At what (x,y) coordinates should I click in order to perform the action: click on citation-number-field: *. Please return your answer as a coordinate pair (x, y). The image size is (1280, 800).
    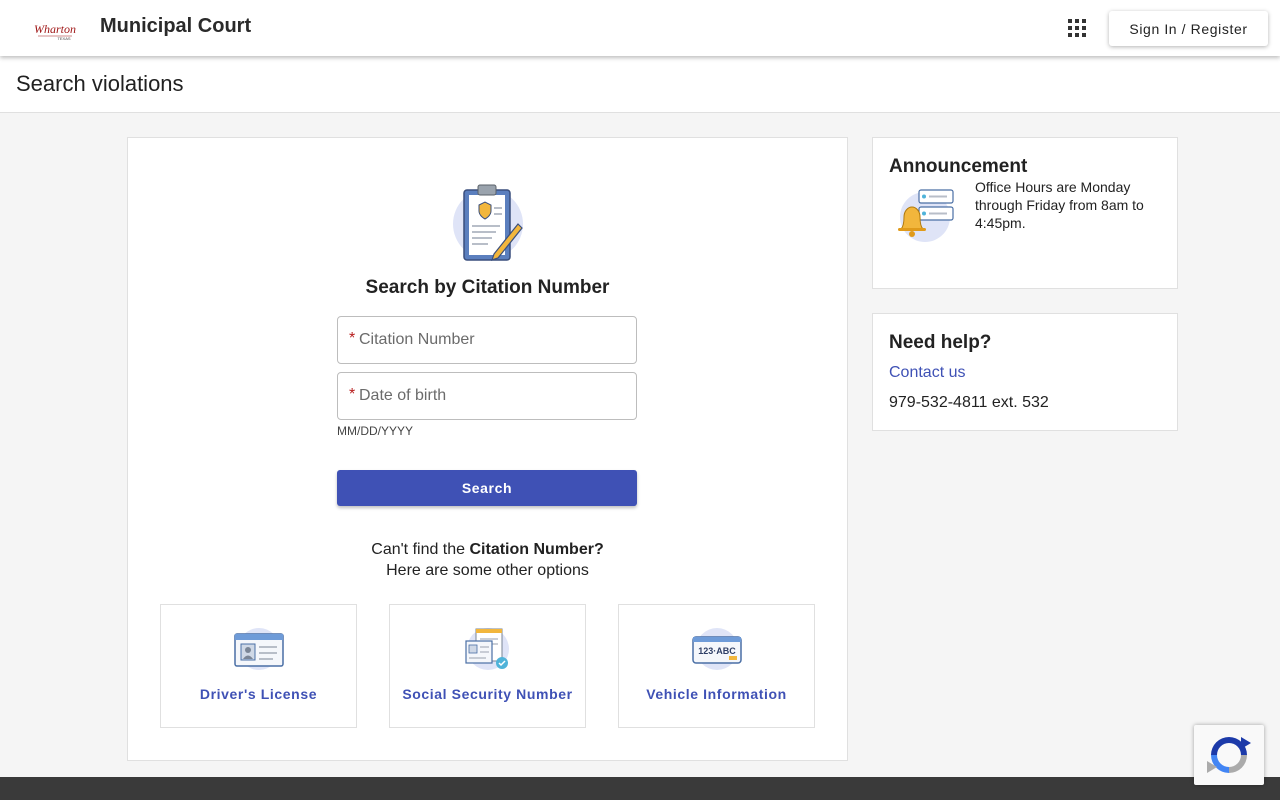
    Looking at the image, I should click on (487, 340).